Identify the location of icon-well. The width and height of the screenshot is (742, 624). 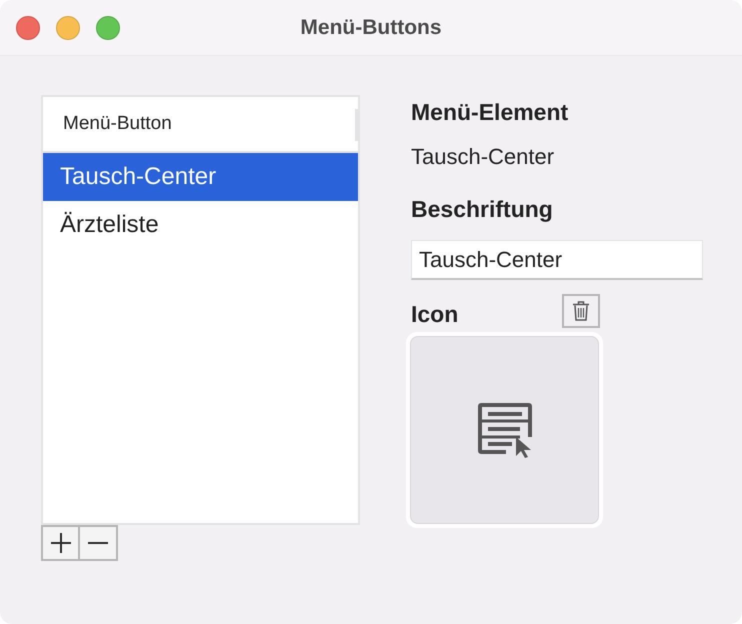
(504, 430).